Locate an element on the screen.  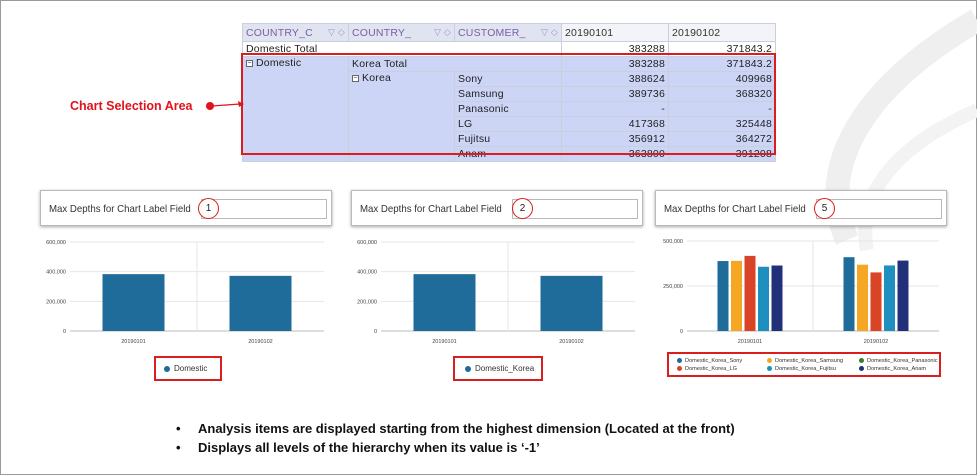
korea-group-cell: − Korea is located at coordinates (401, 116).